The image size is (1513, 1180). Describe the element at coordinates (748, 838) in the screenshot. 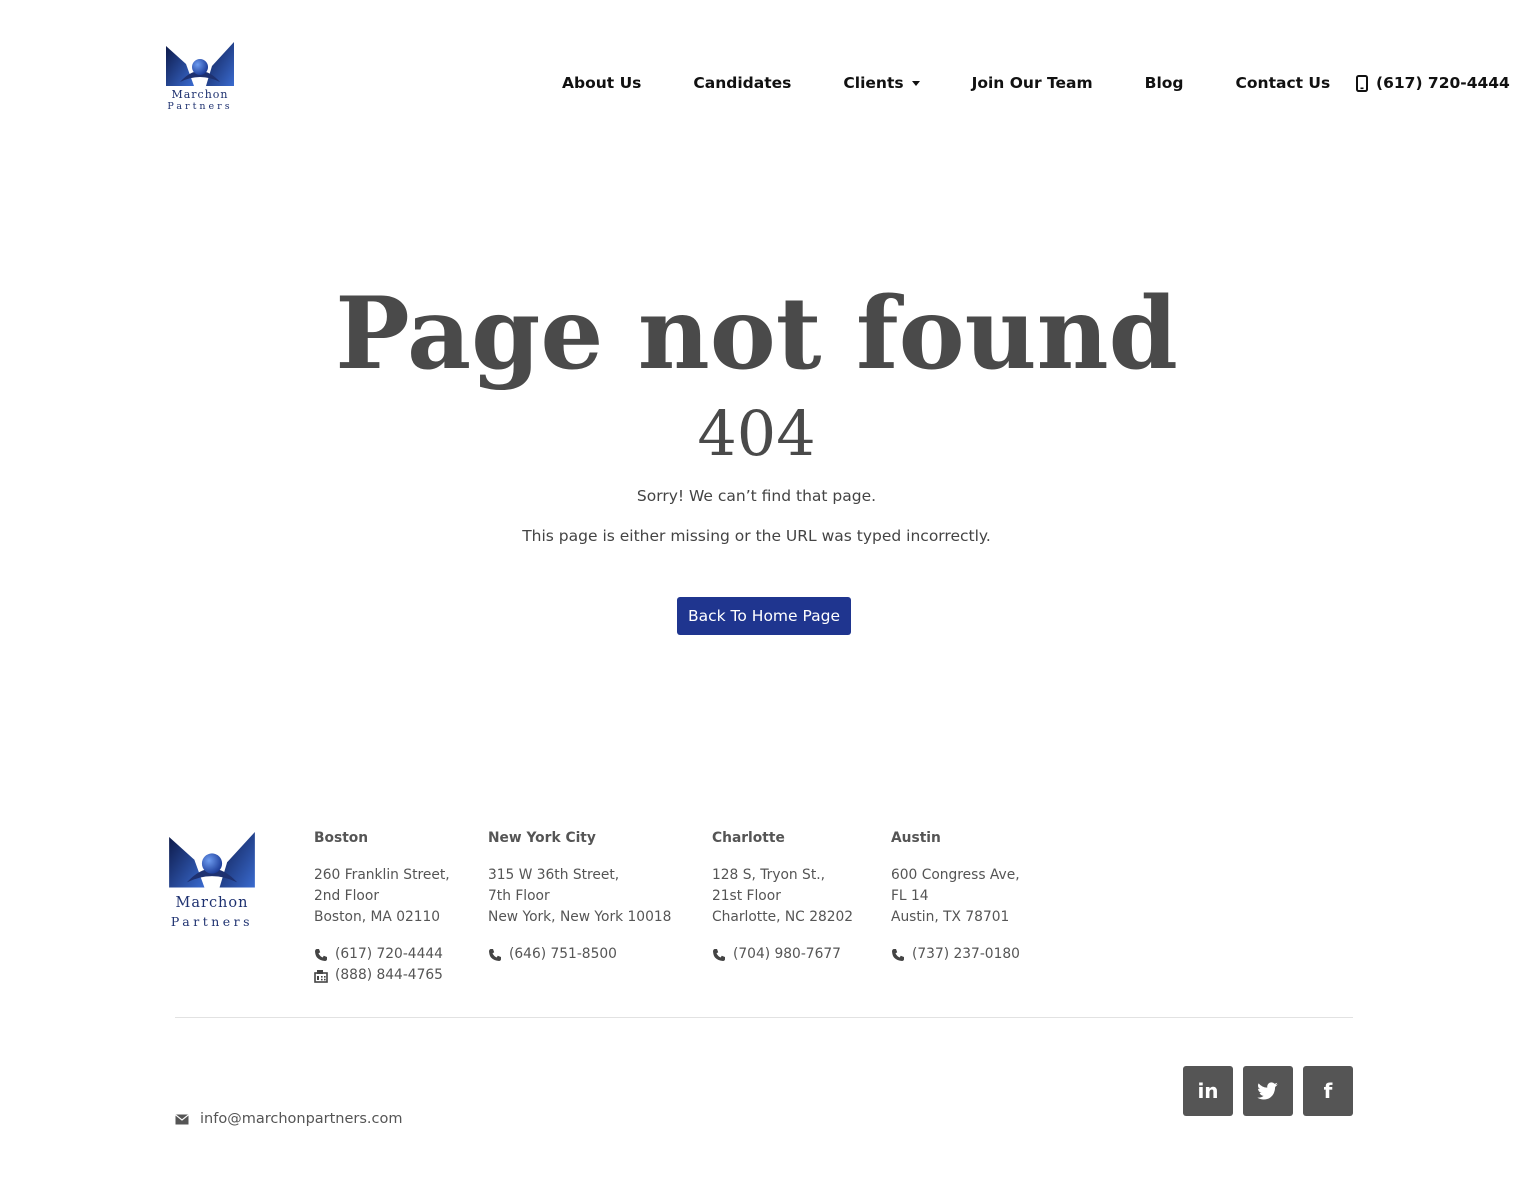

I see `office-city: Charlotte` at that location.